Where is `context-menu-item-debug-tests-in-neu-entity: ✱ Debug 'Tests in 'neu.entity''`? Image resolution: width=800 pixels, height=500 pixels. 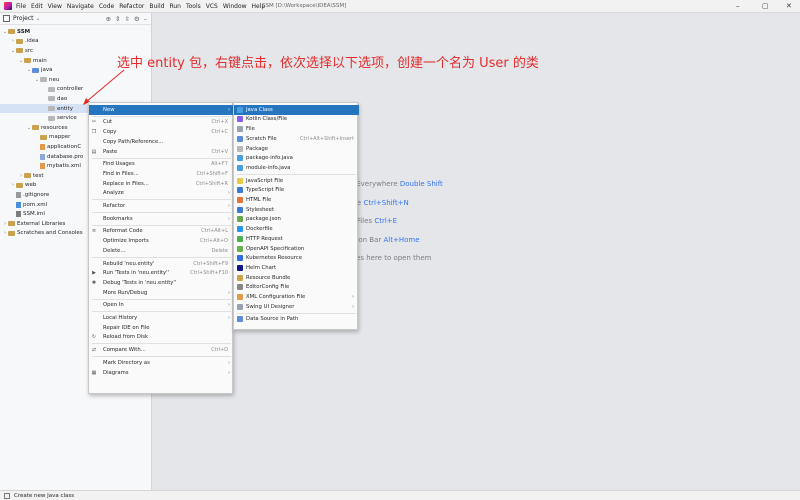
context-menu-item-debug-tests-in-neu-entity: ✱ Debug 'Tests in 'neu.entity'' is located at coordinates (161, 283).